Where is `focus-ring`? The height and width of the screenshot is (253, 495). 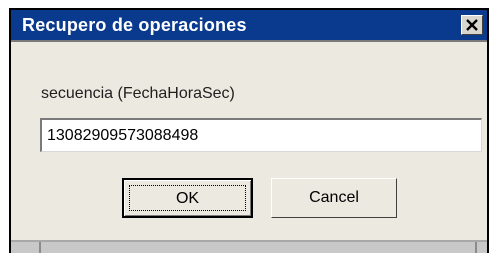 focus-ring is located at coordinates (187, 198).